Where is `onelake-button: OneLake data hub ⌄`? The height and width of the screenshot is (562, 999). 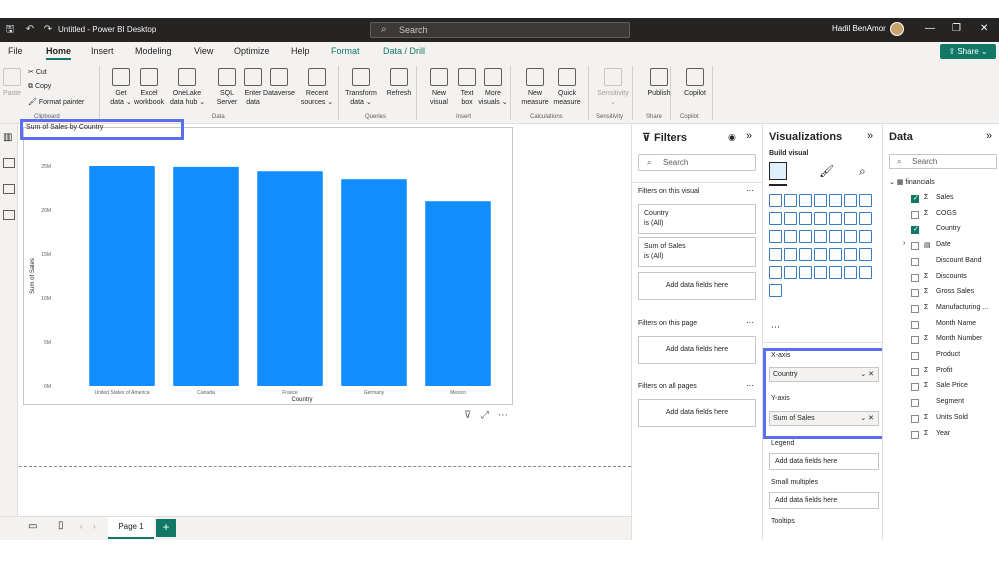 onelake-button: OneLake data hub ⌄ is located at coordinates (187, 87).